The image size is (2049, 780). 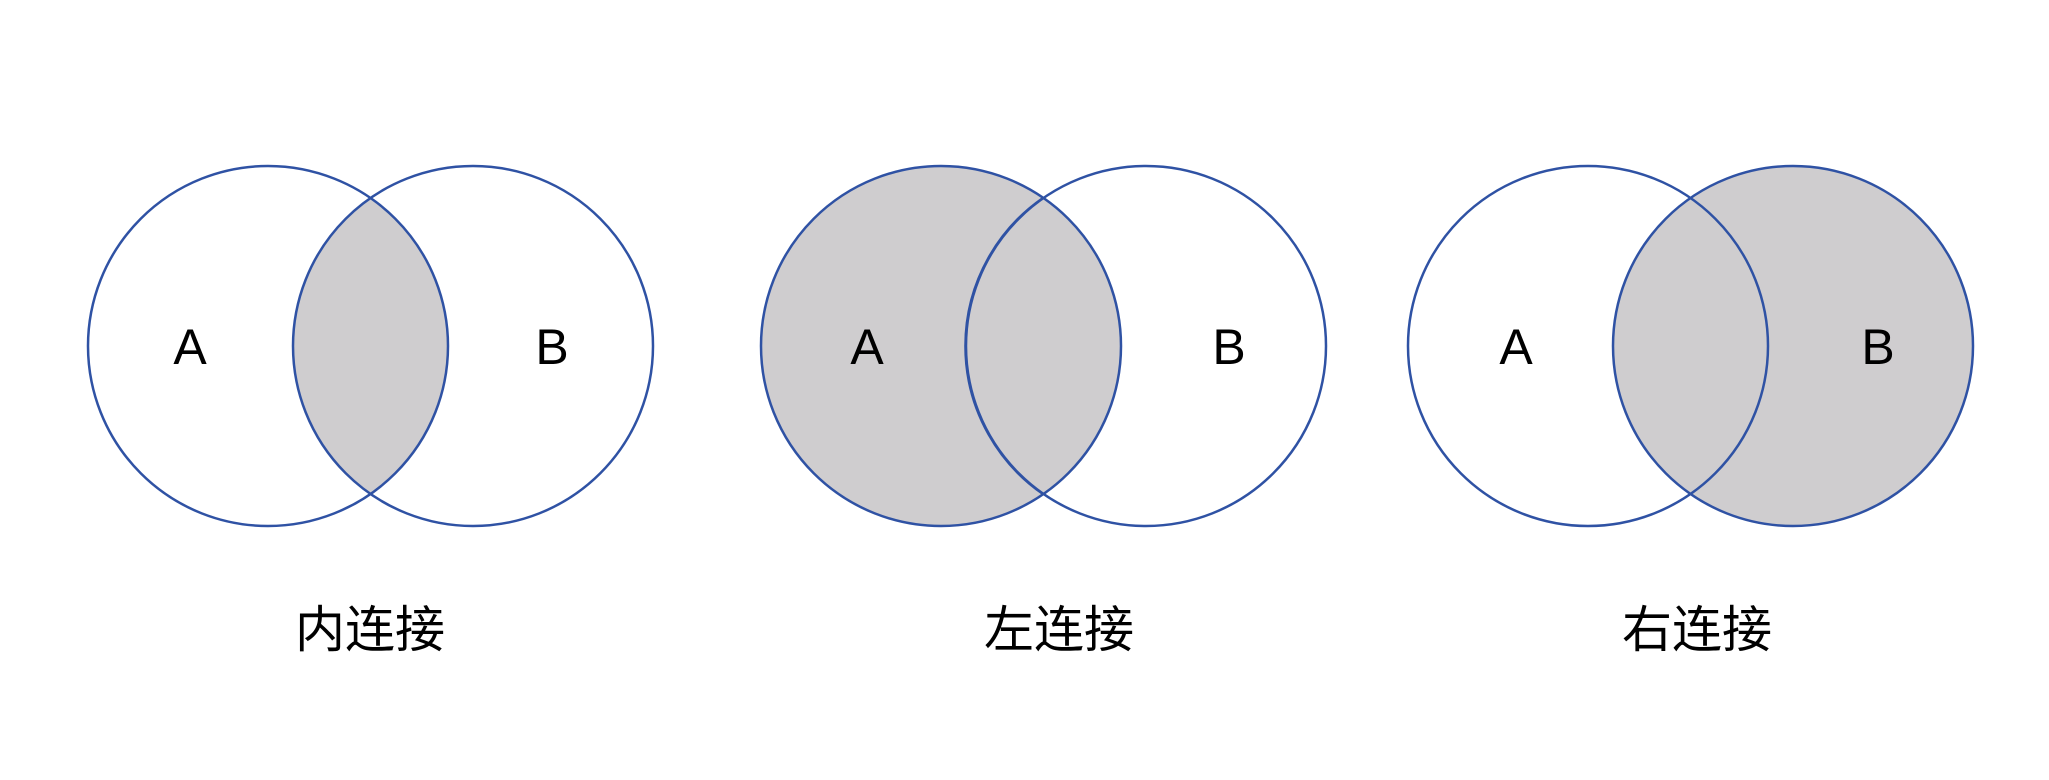 What do you see at coordinates (1793, 346) in the screenshot?
I see `right-shade` at bounding box center [1793, 346].